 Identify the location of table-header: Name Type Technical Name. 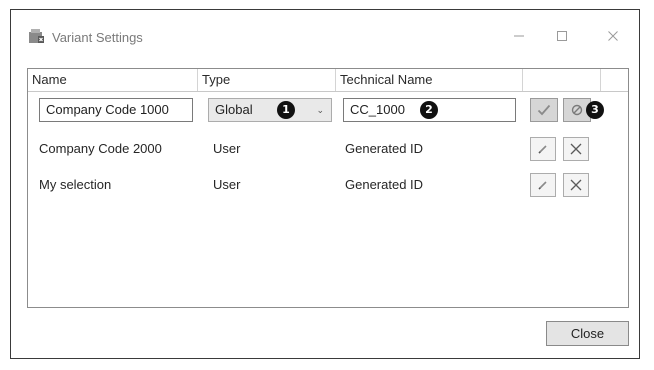
(328, 80).